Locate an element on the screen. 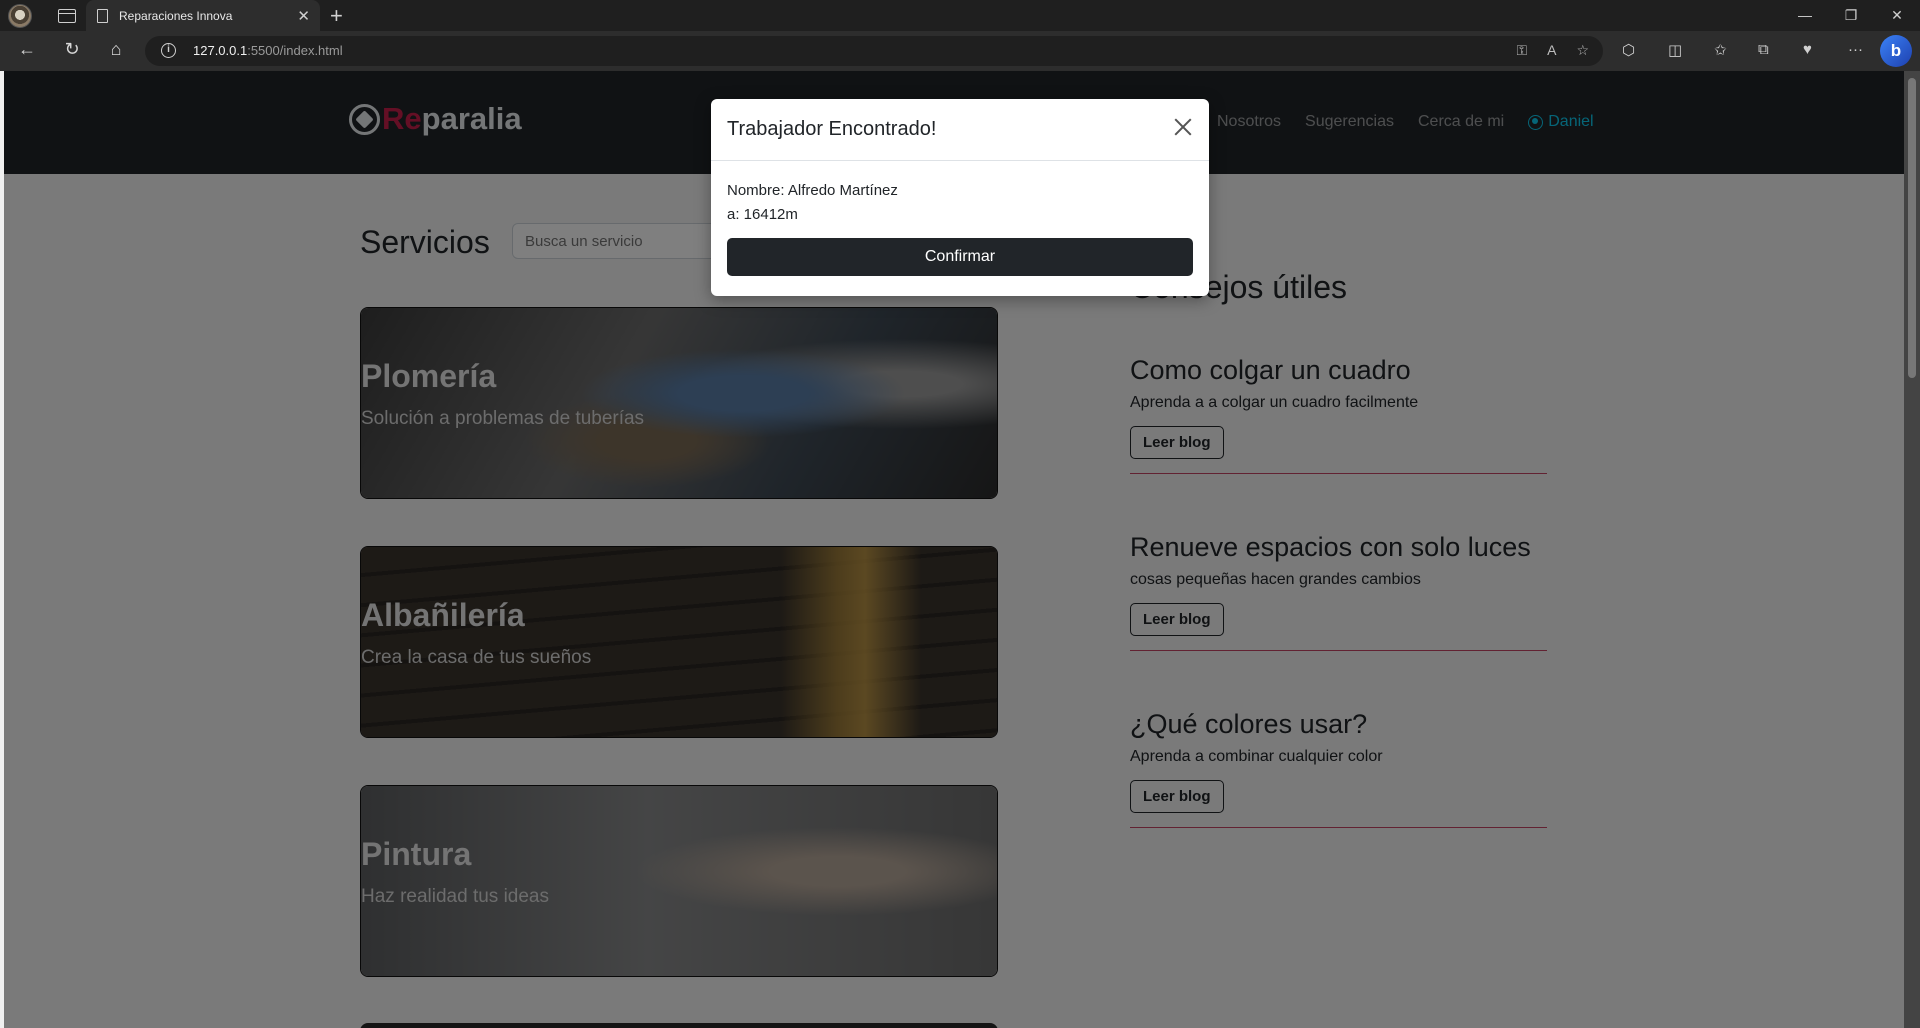 This screenshot has height=1028, width=1920. restore-icon: ❐ is located at coordinates (1851, 15).